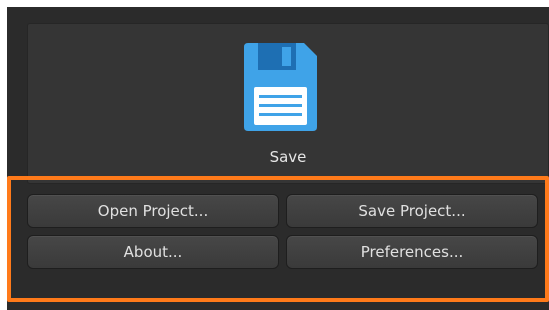 The image size is (549, 310). Describe the element at coordinates (288, 157) in the screenshot. I see `save-label: Save` at that location.